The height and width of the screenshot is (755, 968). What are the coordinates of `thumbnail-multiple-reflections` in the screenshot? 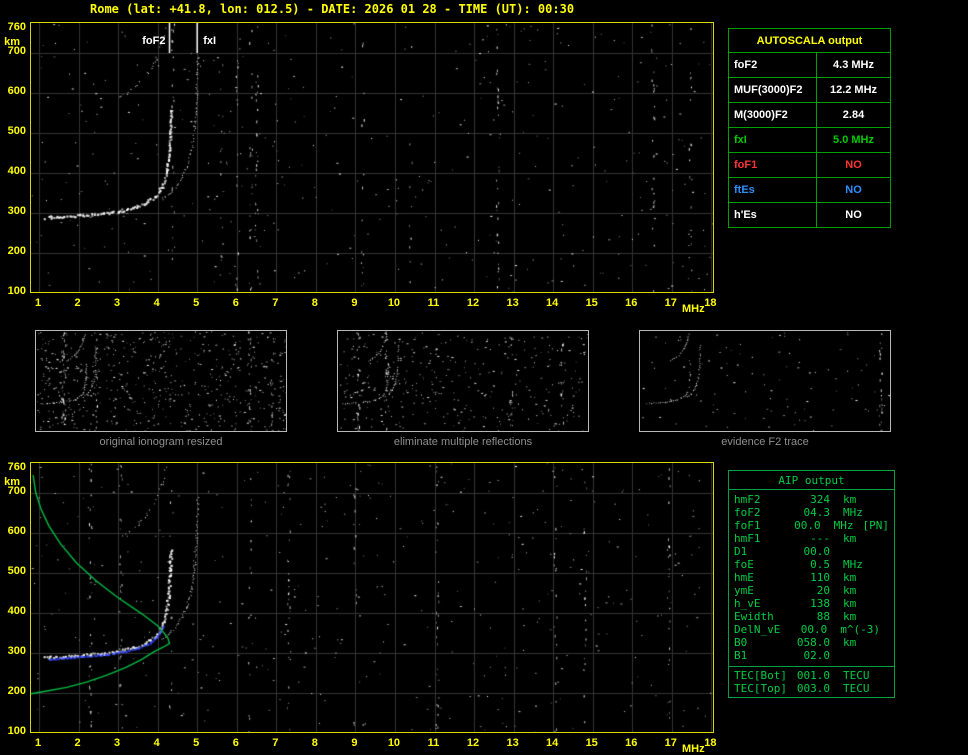 It's located at (463, 381).